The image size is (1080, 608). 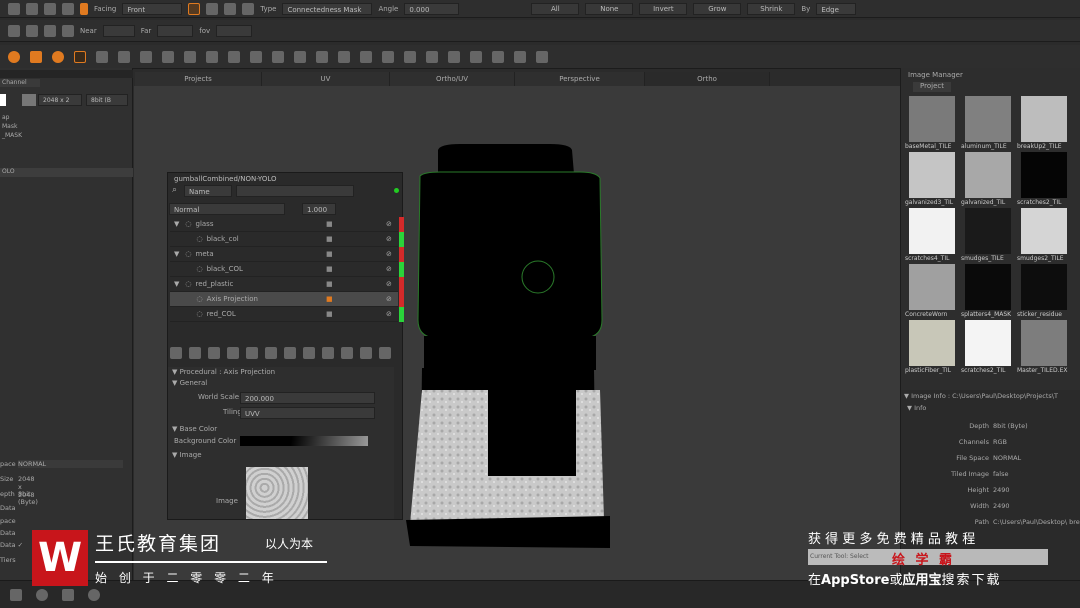 What do you see at coordinates (287, 239) in the screenshot?
I see `layer-row: ◌ black_col ■ ⊘` at bounding box center [287, 239].